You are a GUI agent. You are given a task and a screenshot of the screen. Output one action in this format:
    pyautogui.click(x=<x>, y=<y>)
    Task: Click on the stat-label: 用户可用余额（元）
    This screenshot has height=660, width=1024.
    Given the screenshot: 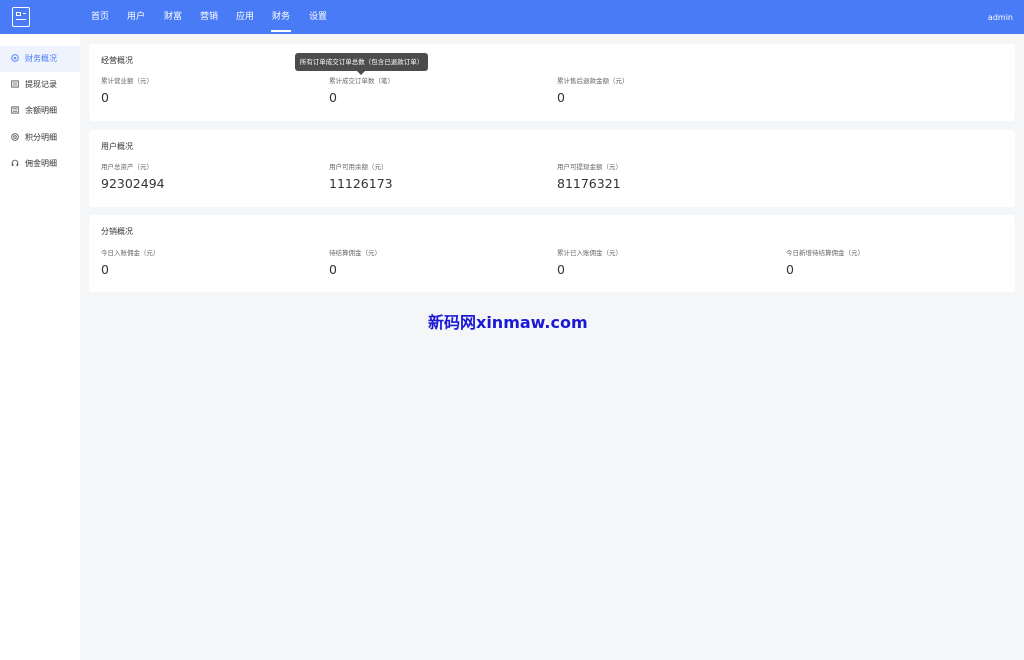 What is the action you would take?
    pyautogui.click(x=358, y=167)
    